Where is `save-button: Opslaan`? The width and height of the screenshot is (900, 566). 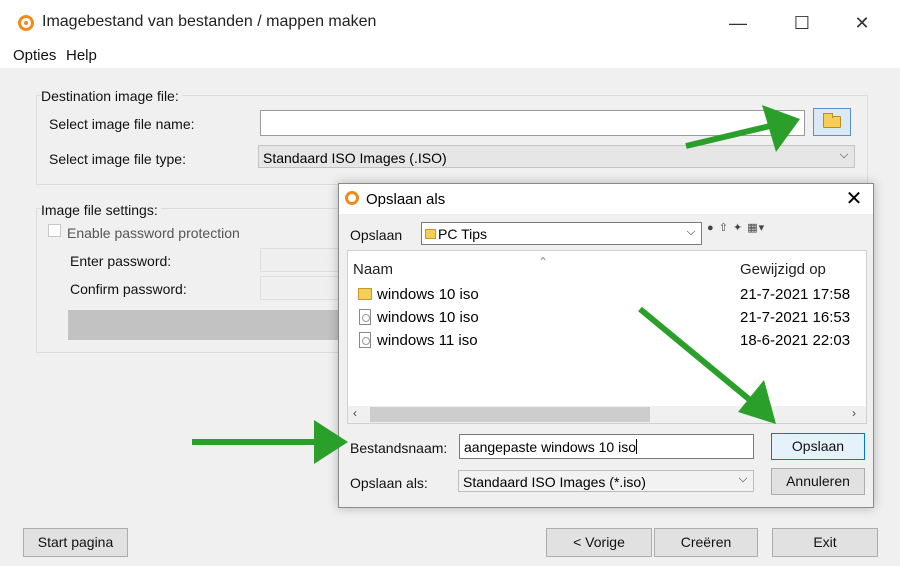
save-button: Opslaan is located at coordinates (818, 446).